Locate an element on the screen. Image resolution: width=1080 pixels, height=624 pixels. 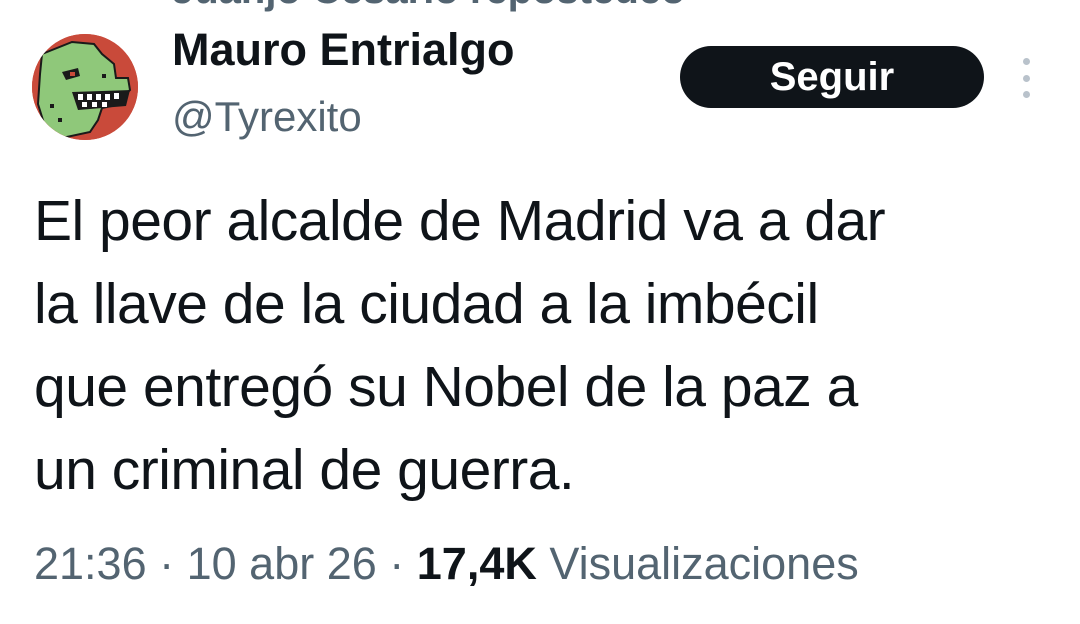
more-vertical-icon is located at coordinates (1026, 78).